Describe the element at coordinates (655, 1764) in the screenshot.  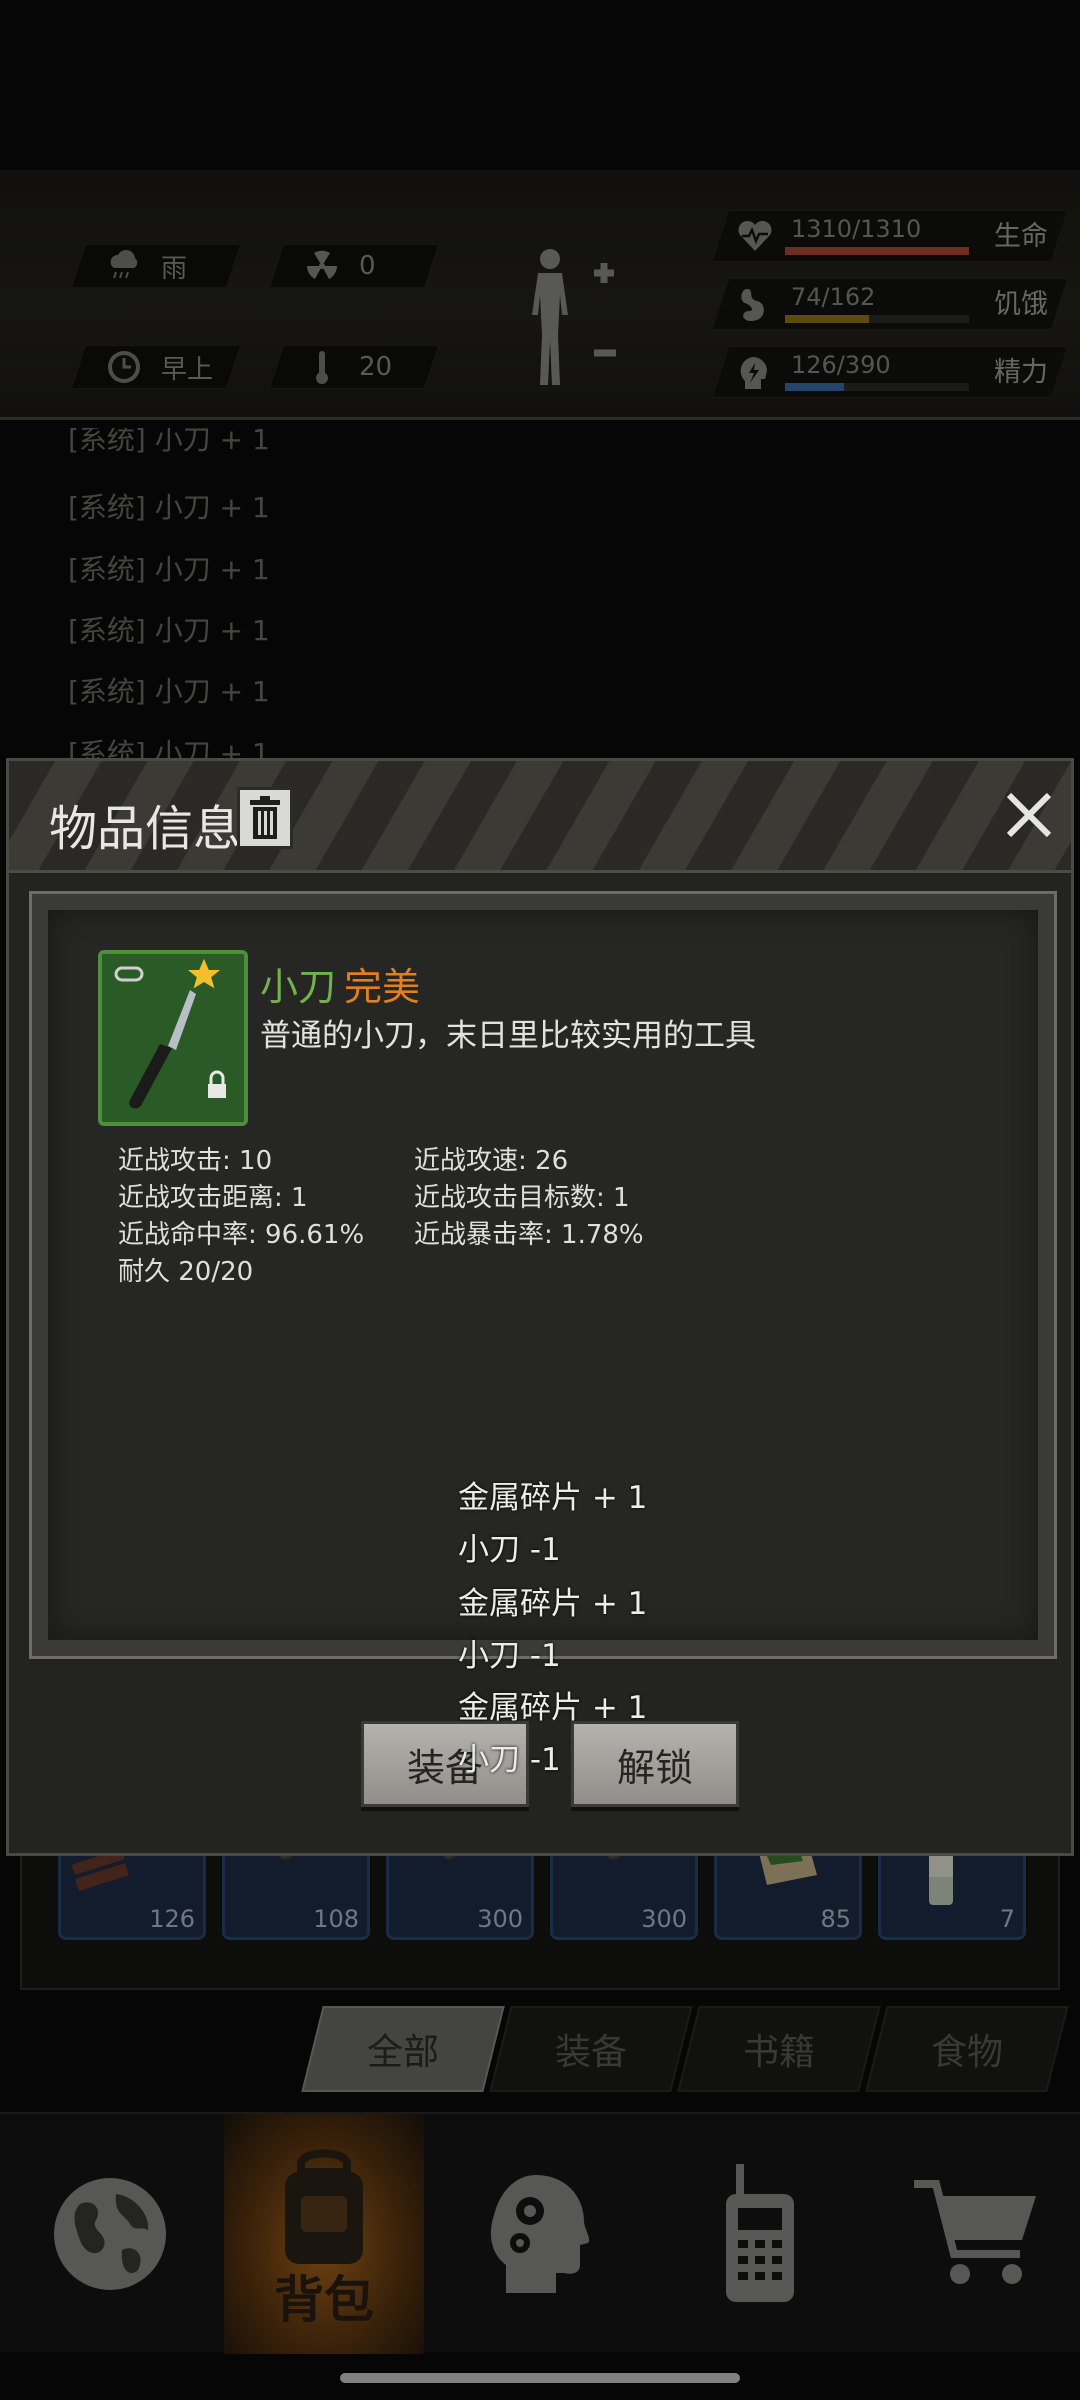
I see `unlock-button: 解锁` at that location.